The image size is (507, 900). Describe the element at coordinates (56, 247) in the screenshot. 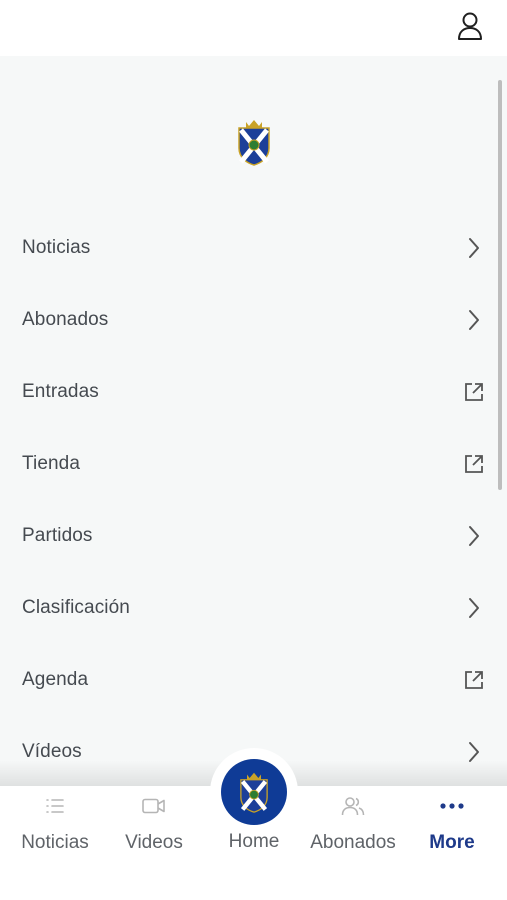

I see `menu-item-label: Noticias` at that location.